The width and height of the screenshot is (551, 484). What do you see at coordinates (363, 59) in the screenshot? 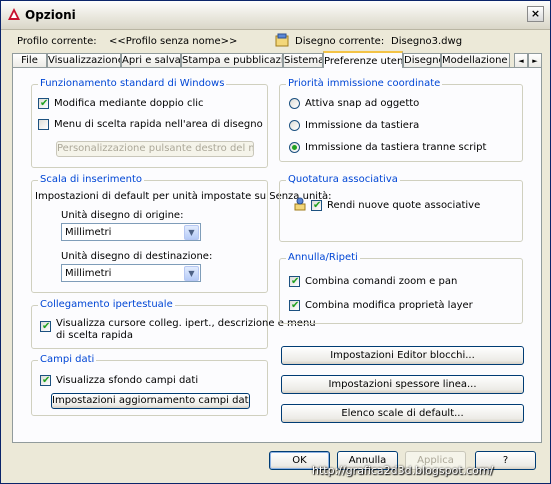
I see `tab-user-preferences: Preferenze utente` at bounding box center [363, 59].